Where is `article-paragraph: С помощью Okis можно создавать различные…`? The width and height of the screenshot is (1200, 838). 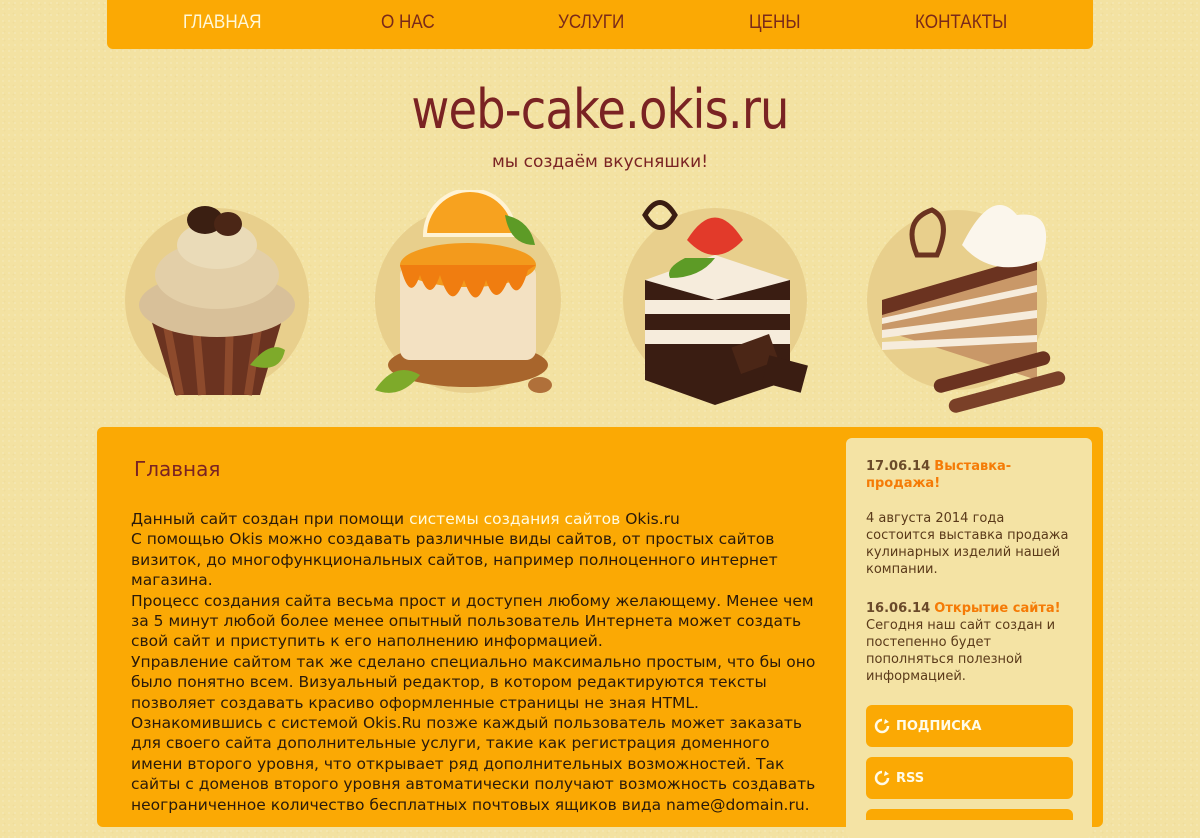
article-paragraph: С помощью Okis можно создавать различные… is located at coordinates (454, 560).